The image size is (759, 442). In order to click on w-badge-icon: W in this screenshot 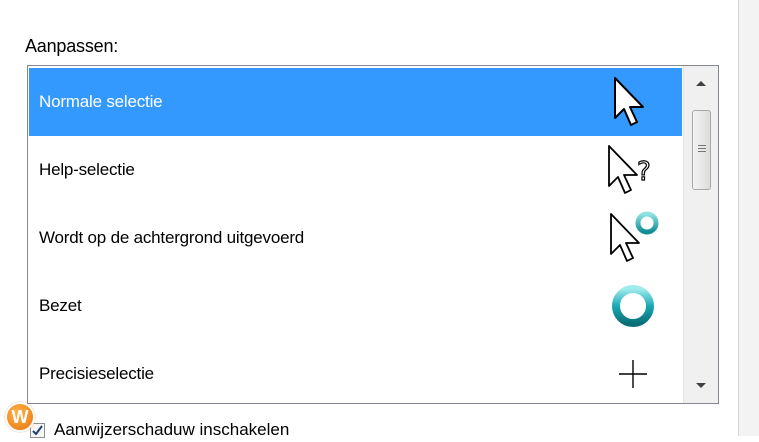, I will do `click(20, 417)`.